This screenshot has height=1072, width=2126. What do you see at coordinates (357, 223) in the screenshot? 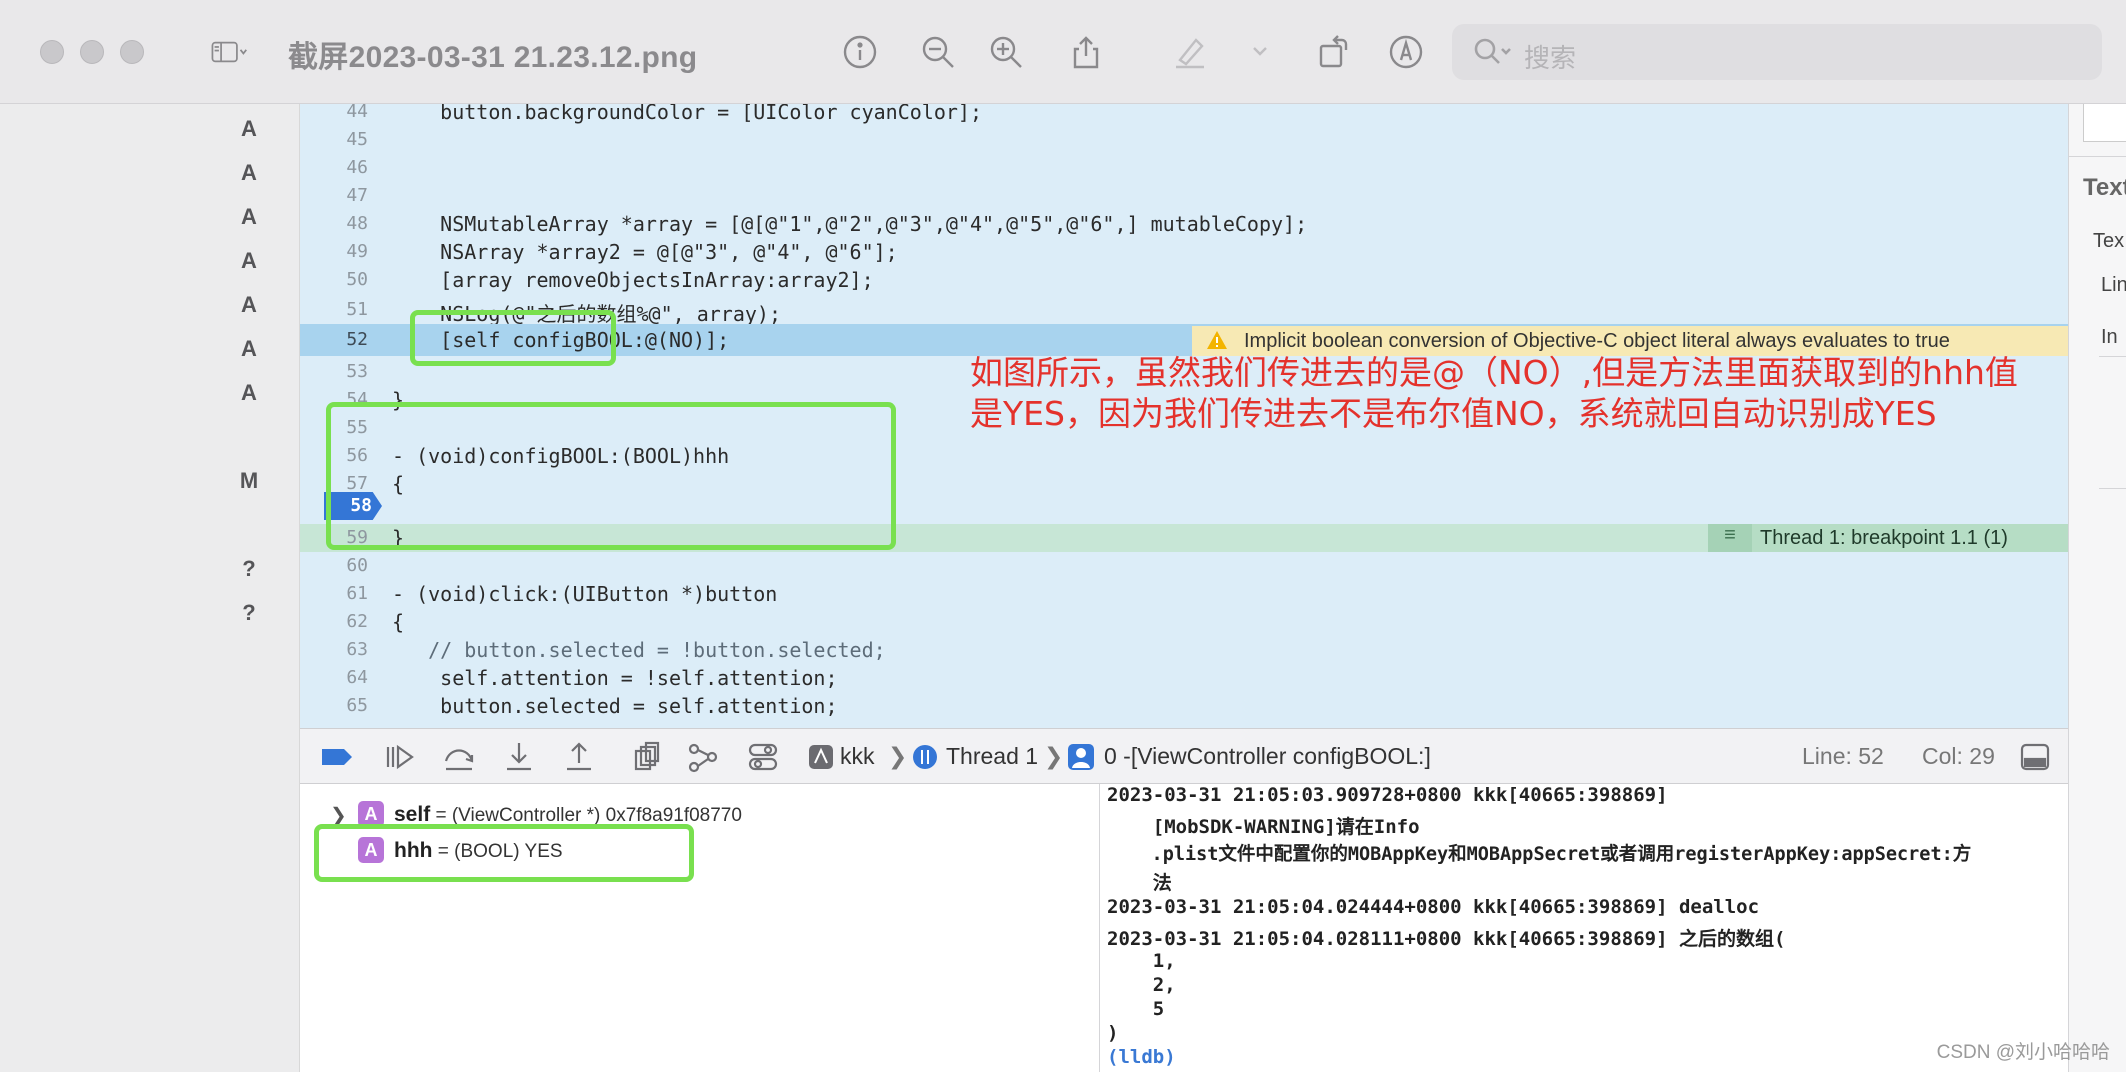
I see `line-number: 48` at bounding box center [357, 223].